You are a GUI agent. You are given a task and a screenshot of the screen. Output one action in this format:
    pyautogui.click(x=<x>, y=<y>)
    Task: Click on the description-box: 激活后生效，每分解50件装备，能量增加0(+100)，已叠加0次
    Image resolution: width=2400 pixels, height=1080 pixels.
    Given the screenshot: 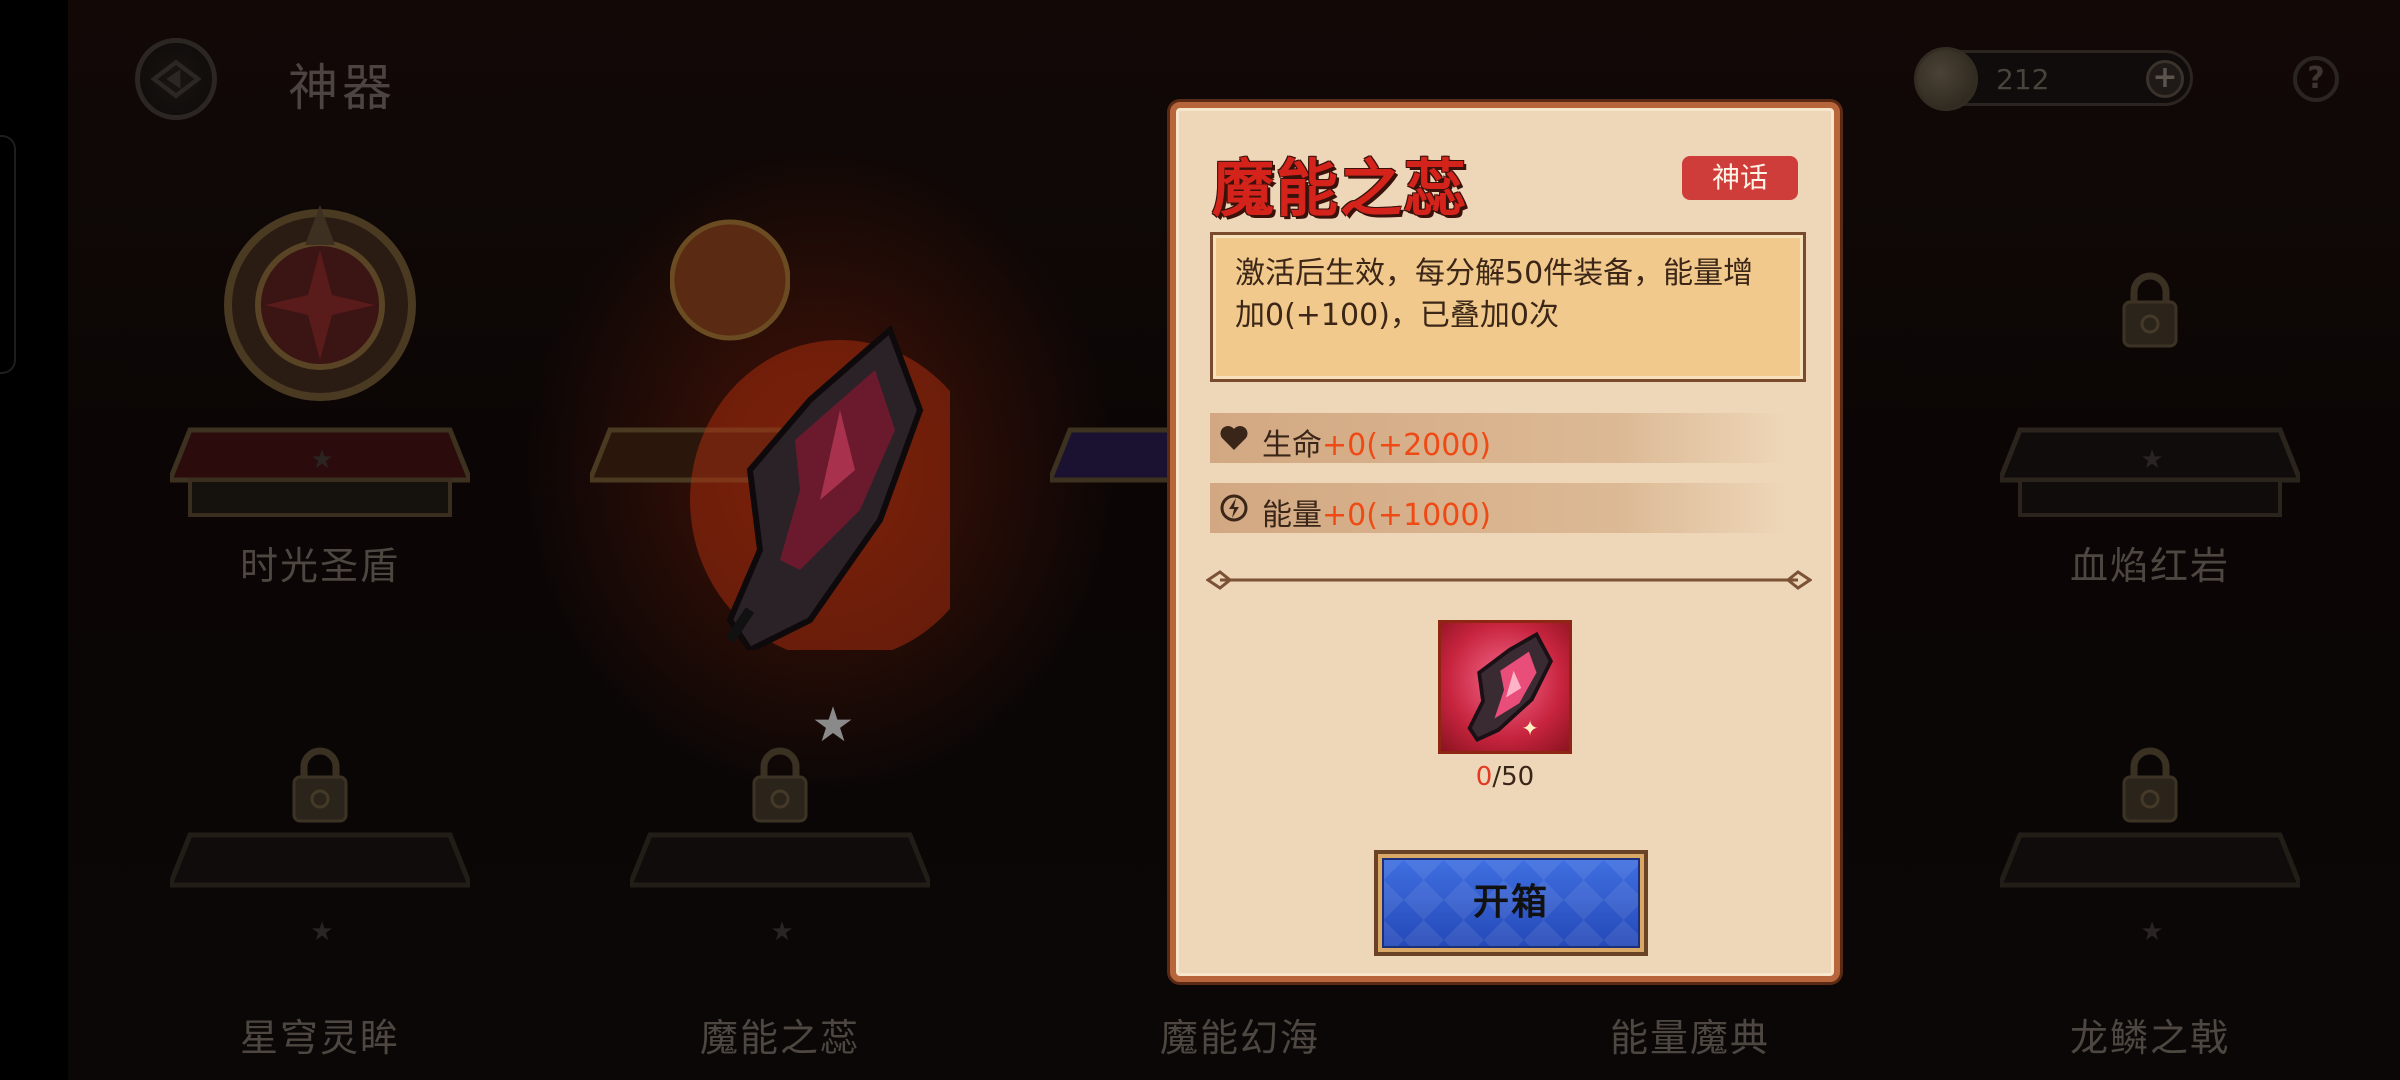 What is the action you would take?
    pyautogui.click(x=1508, y=307)
    